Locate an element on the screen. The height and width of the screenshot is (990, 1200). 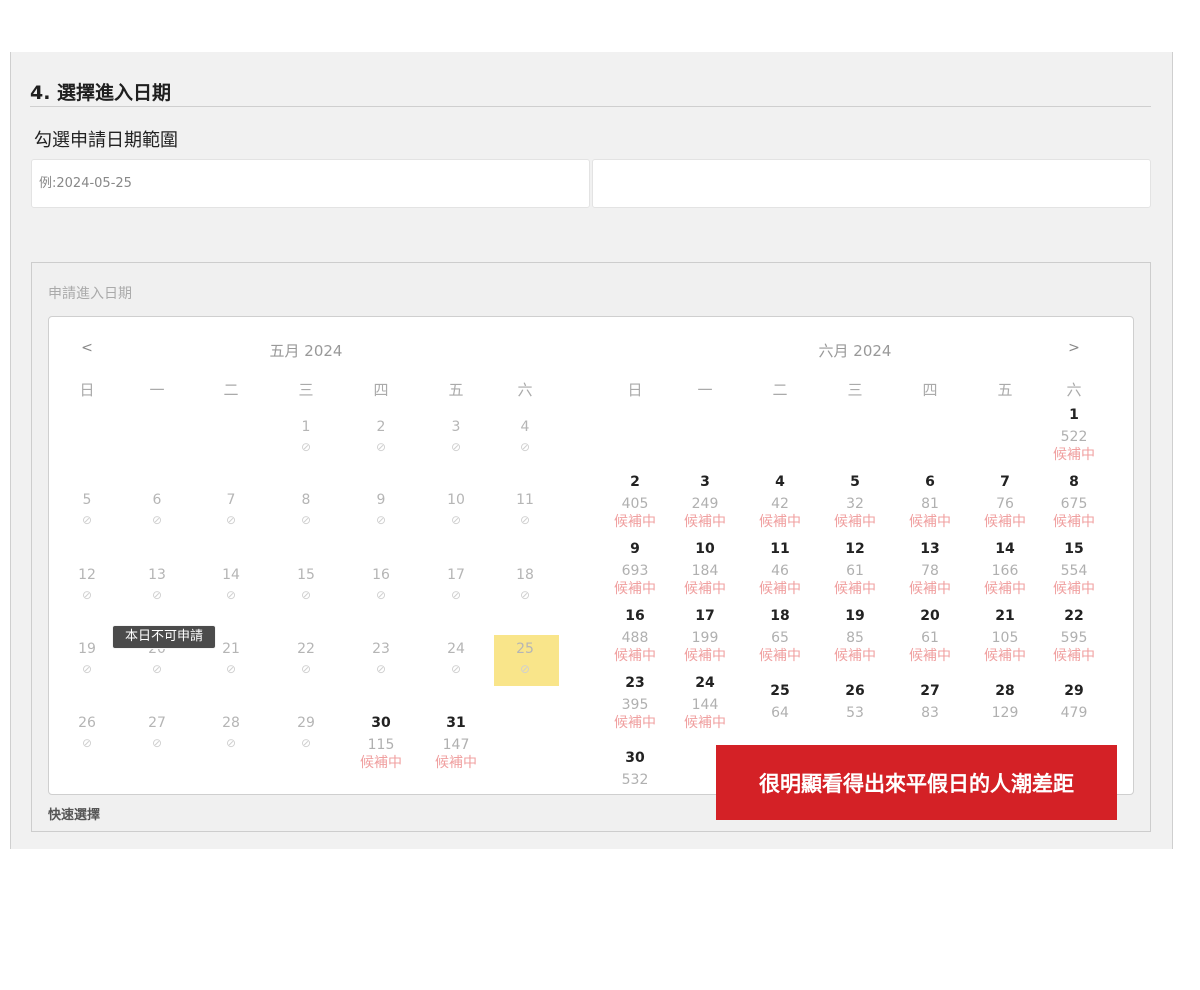
start-date-input is located at coordinates (310, 183).